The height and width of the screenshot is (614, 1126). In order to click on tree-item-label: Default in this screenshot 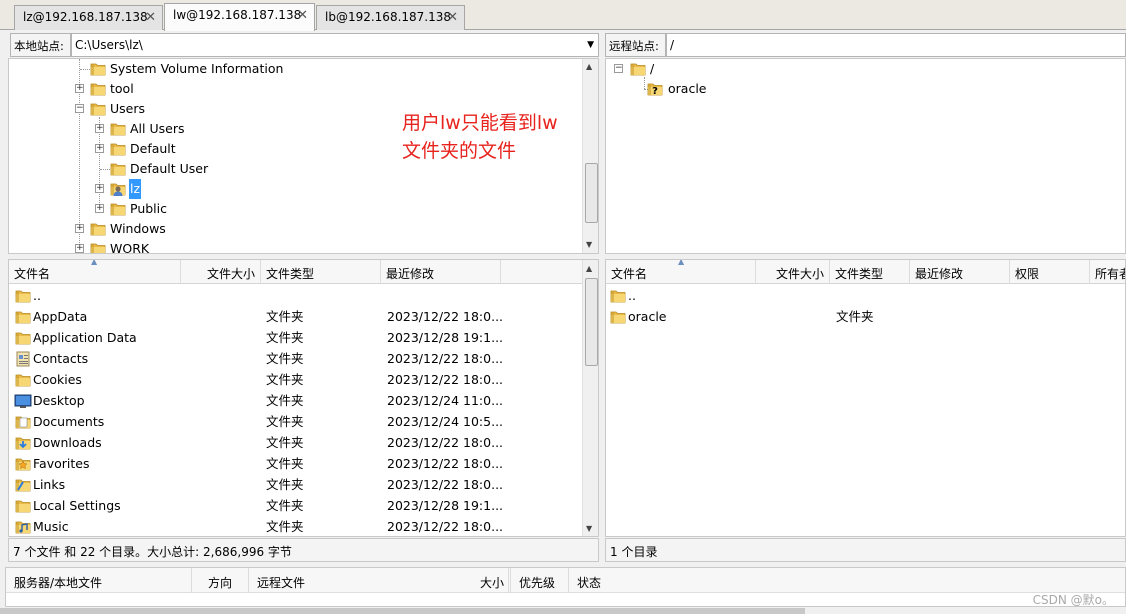, I will do `click(153, 148)`.